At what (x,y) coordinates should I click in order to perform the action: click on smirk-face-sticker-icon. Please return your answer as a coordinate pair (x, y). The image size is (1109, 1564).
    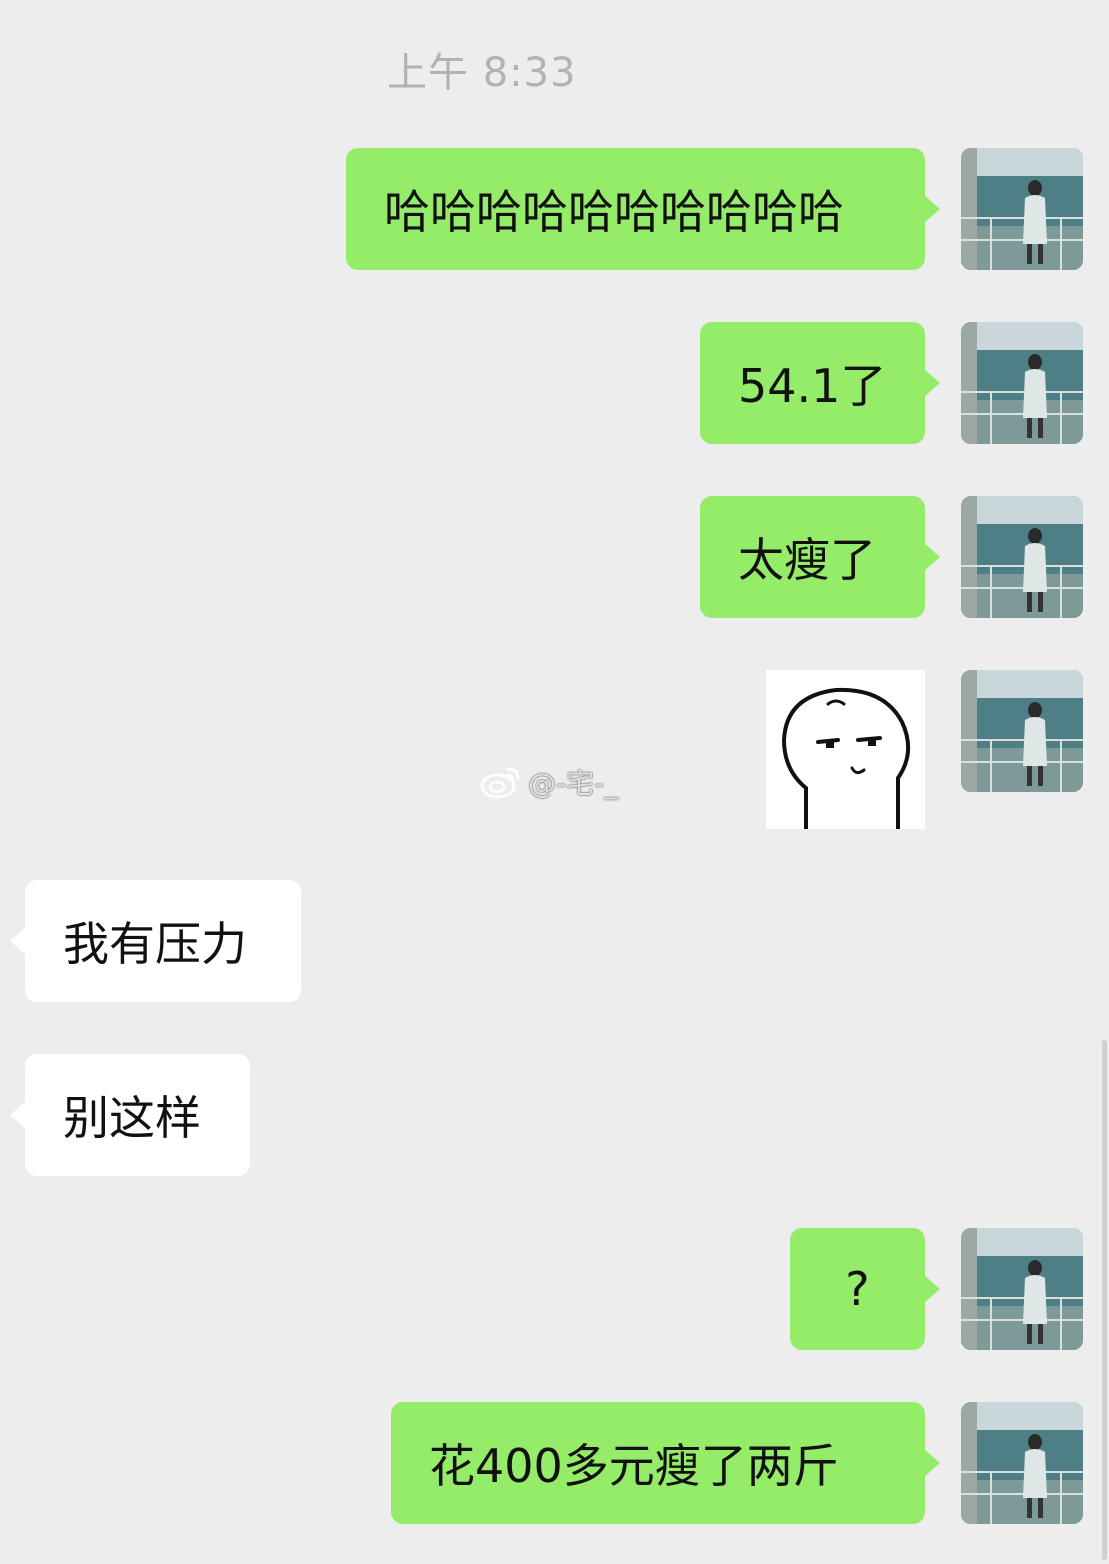
    Looking at the image, I should click on (845, 749).